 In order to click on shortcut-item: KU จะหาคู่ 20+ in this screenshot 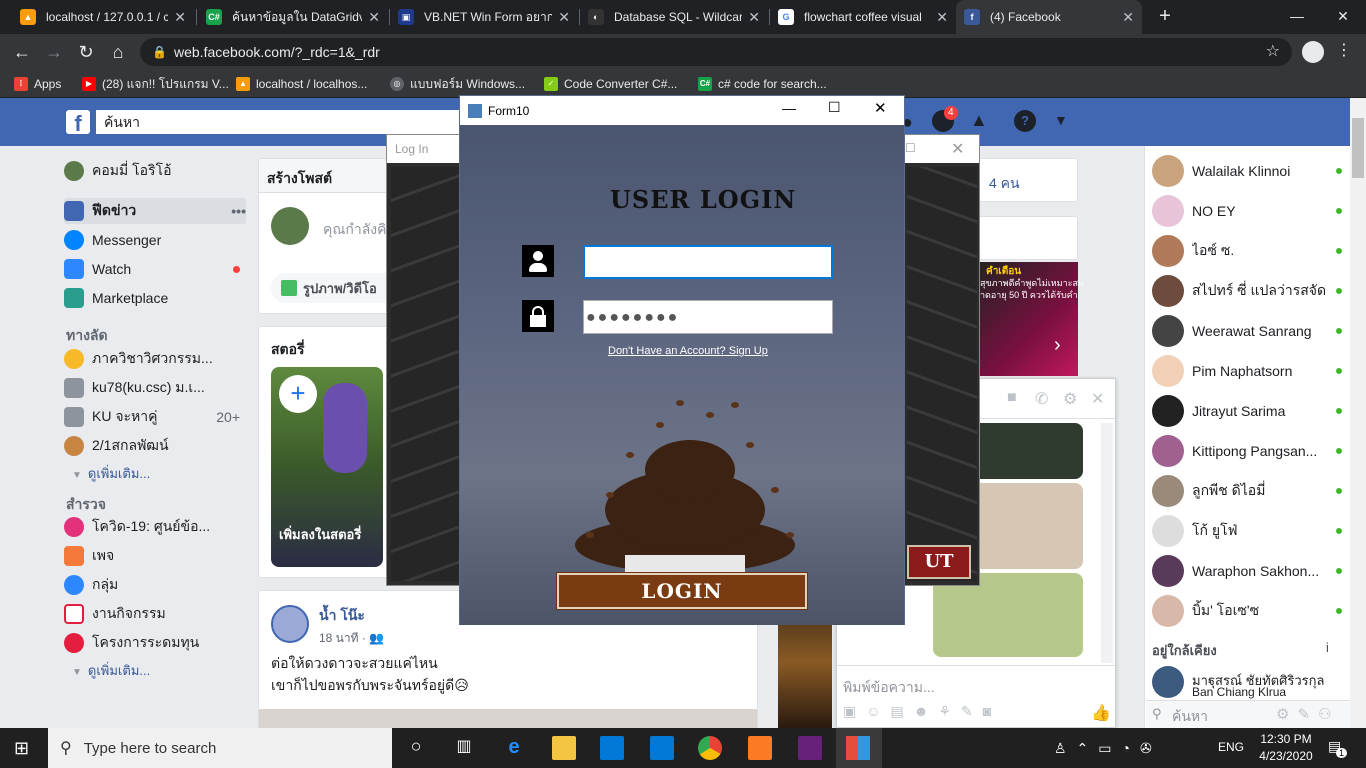, I will do `click(155, 417)`.